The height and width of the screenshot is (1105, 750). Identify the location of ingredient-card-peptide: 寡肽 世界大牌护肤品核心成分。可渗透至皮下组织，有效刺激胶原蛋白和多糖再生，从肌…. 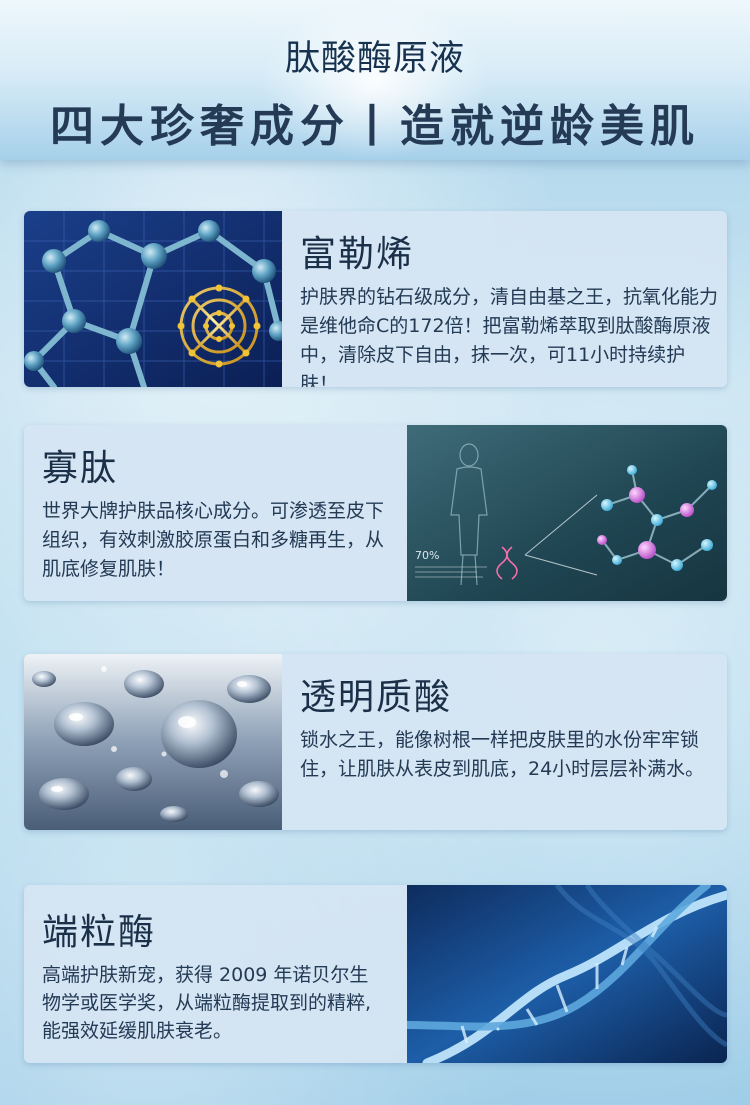
(375, 513).